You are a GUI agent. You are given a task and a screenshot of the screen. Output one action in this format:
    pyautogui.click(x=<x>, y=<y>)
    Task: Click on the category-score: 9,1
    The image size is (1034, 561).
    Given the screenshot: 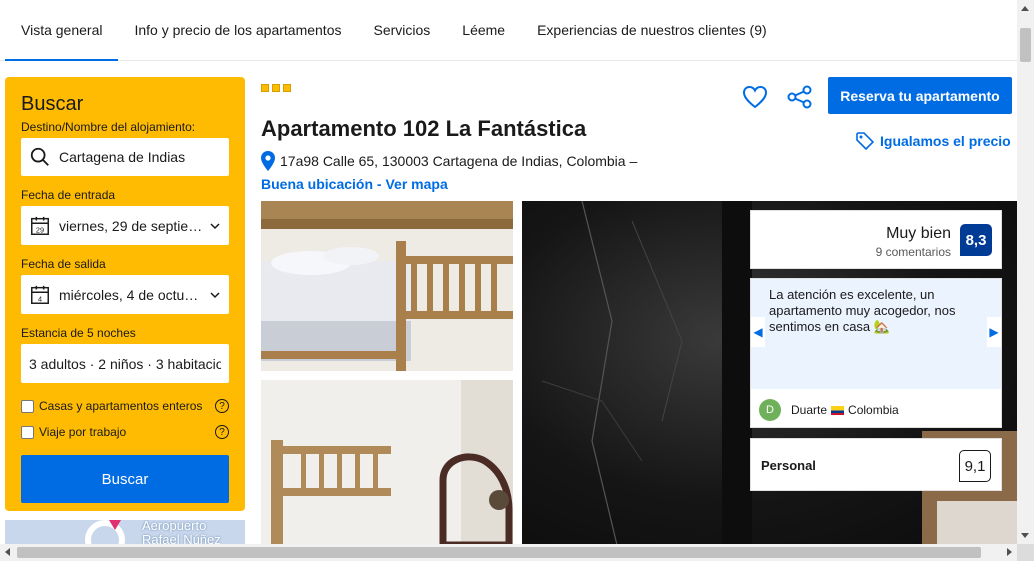 What is the action you would take?
    pyautogui.click(x=975, y=466)
    